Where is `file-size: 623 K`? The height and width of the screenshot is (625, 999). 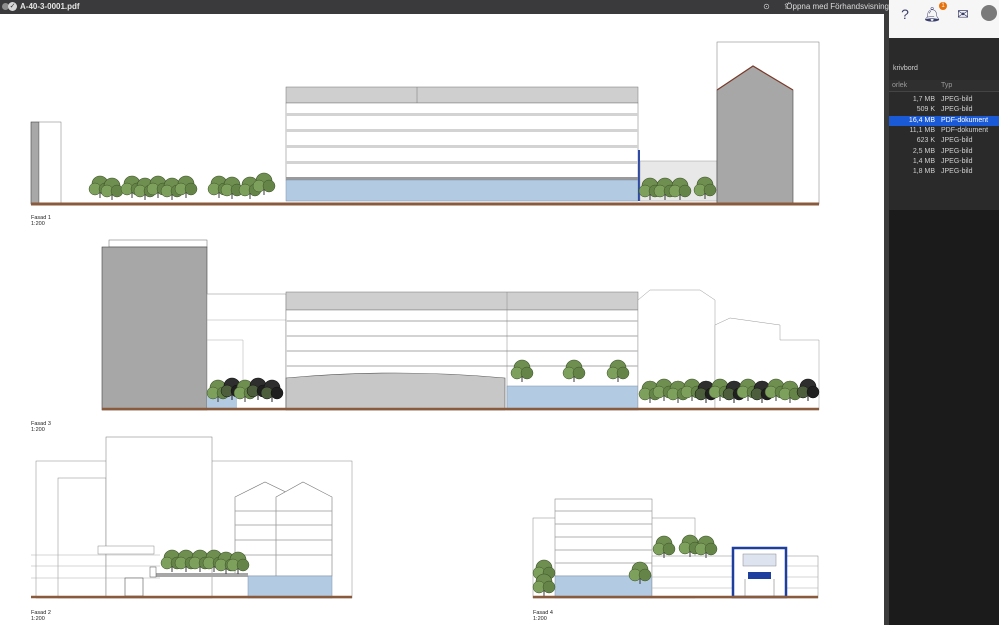 file-size: 623 K is located at coordinates (925, 141).